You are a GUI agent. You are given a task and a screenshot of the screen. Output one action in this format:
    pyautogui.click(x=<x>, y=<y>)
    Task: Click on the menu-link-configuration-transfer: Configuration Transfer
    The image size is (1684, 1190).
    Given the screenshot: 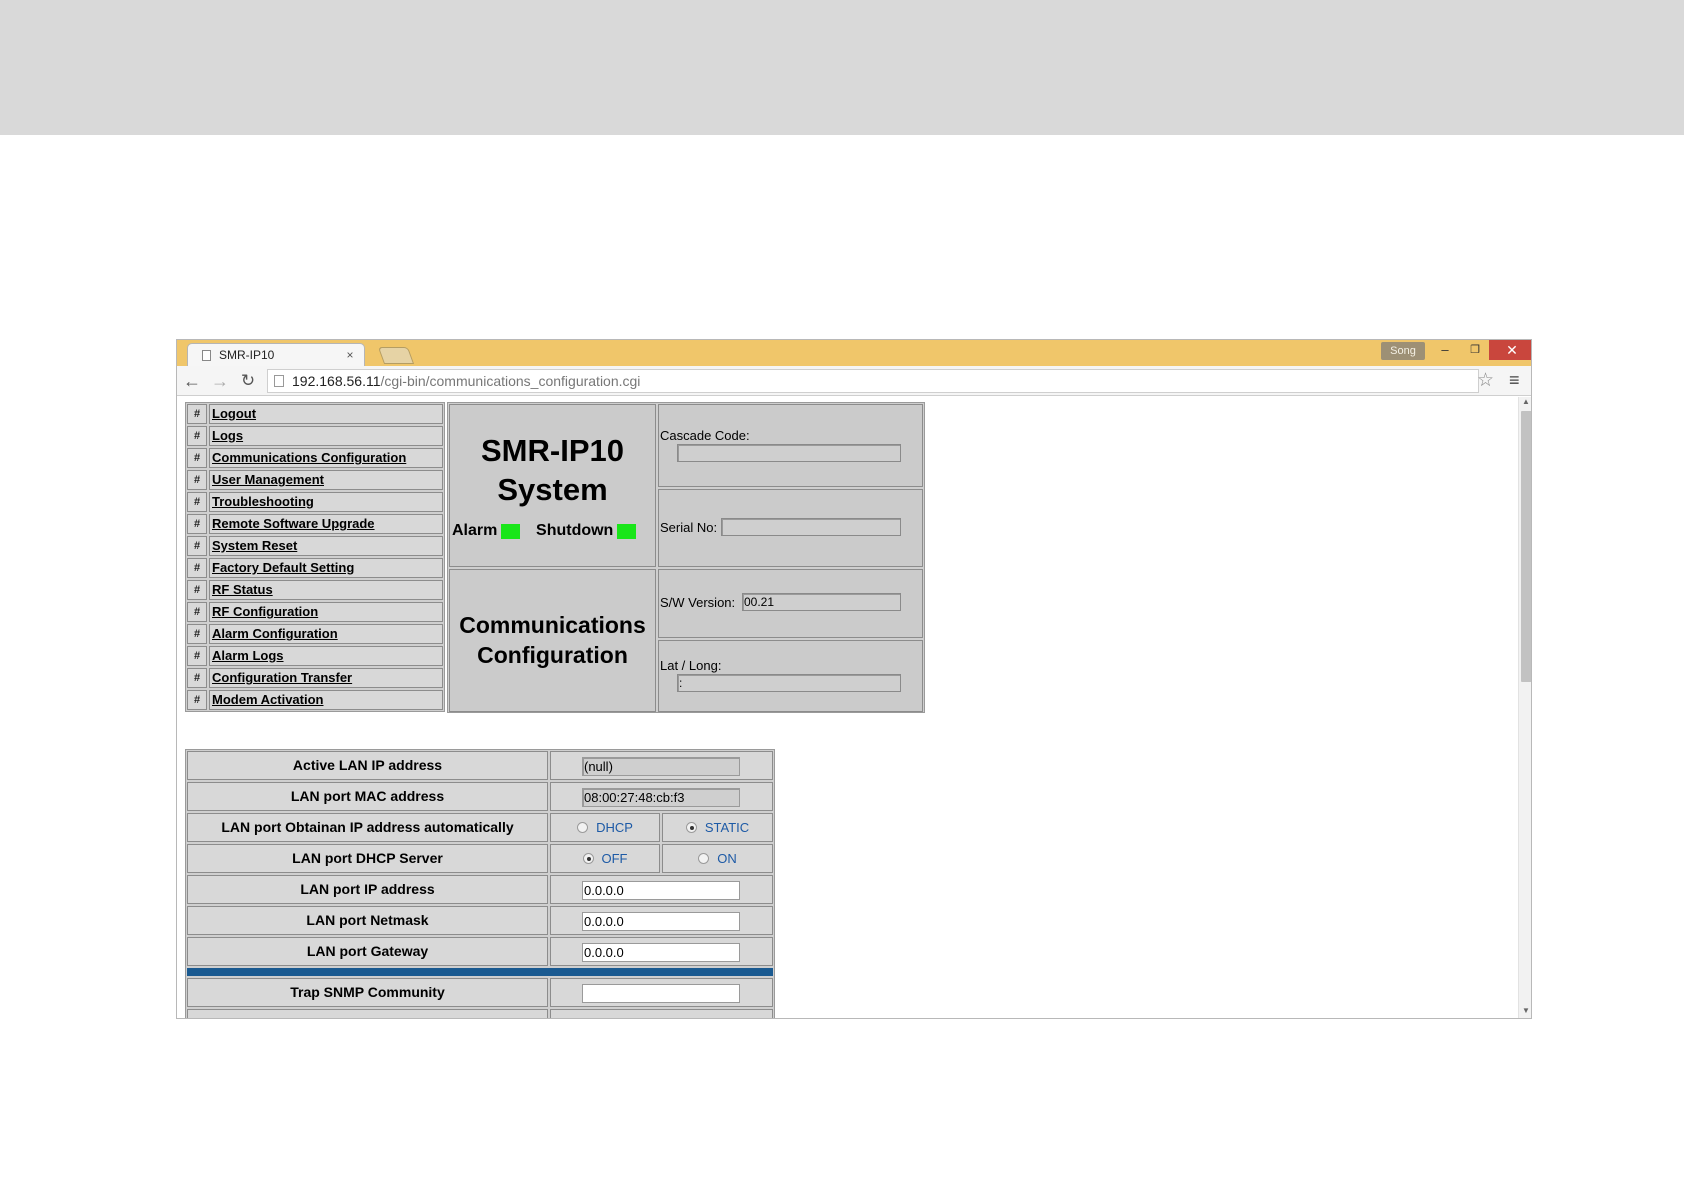 What is the action you would take?
    pyautogui.click(x=326, y=678)
    